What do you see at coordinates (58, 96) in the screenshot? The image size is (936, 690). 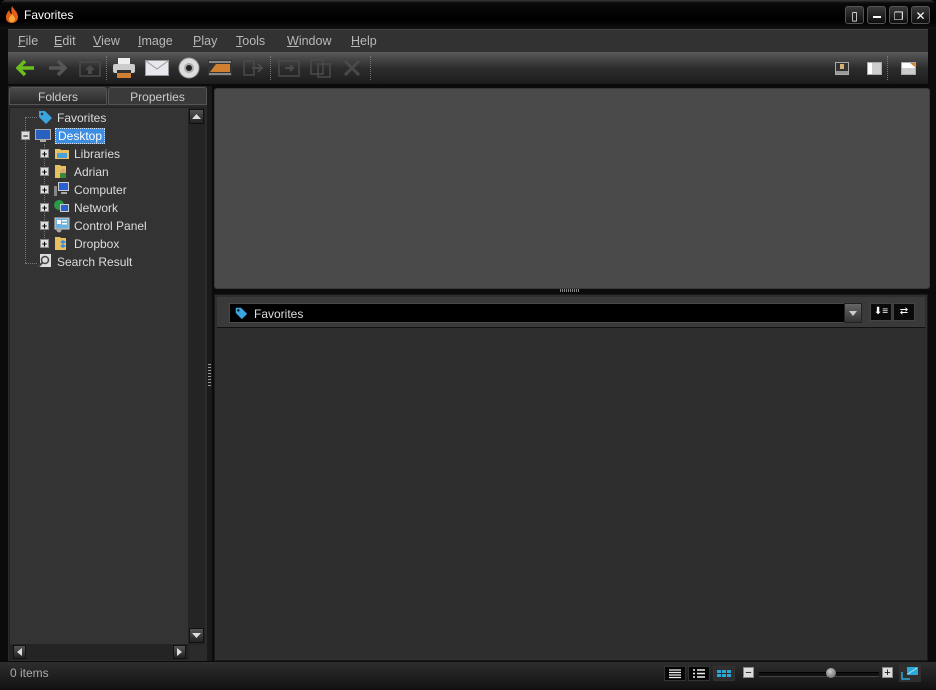 I see `tab-folders: Folders` at bounding box center [58, 96].